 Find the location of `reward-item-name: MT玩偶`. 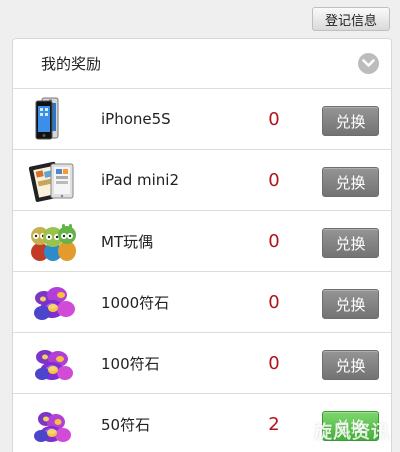

reward-item-name: MT玩偶 is located at coordinates (127, 241).